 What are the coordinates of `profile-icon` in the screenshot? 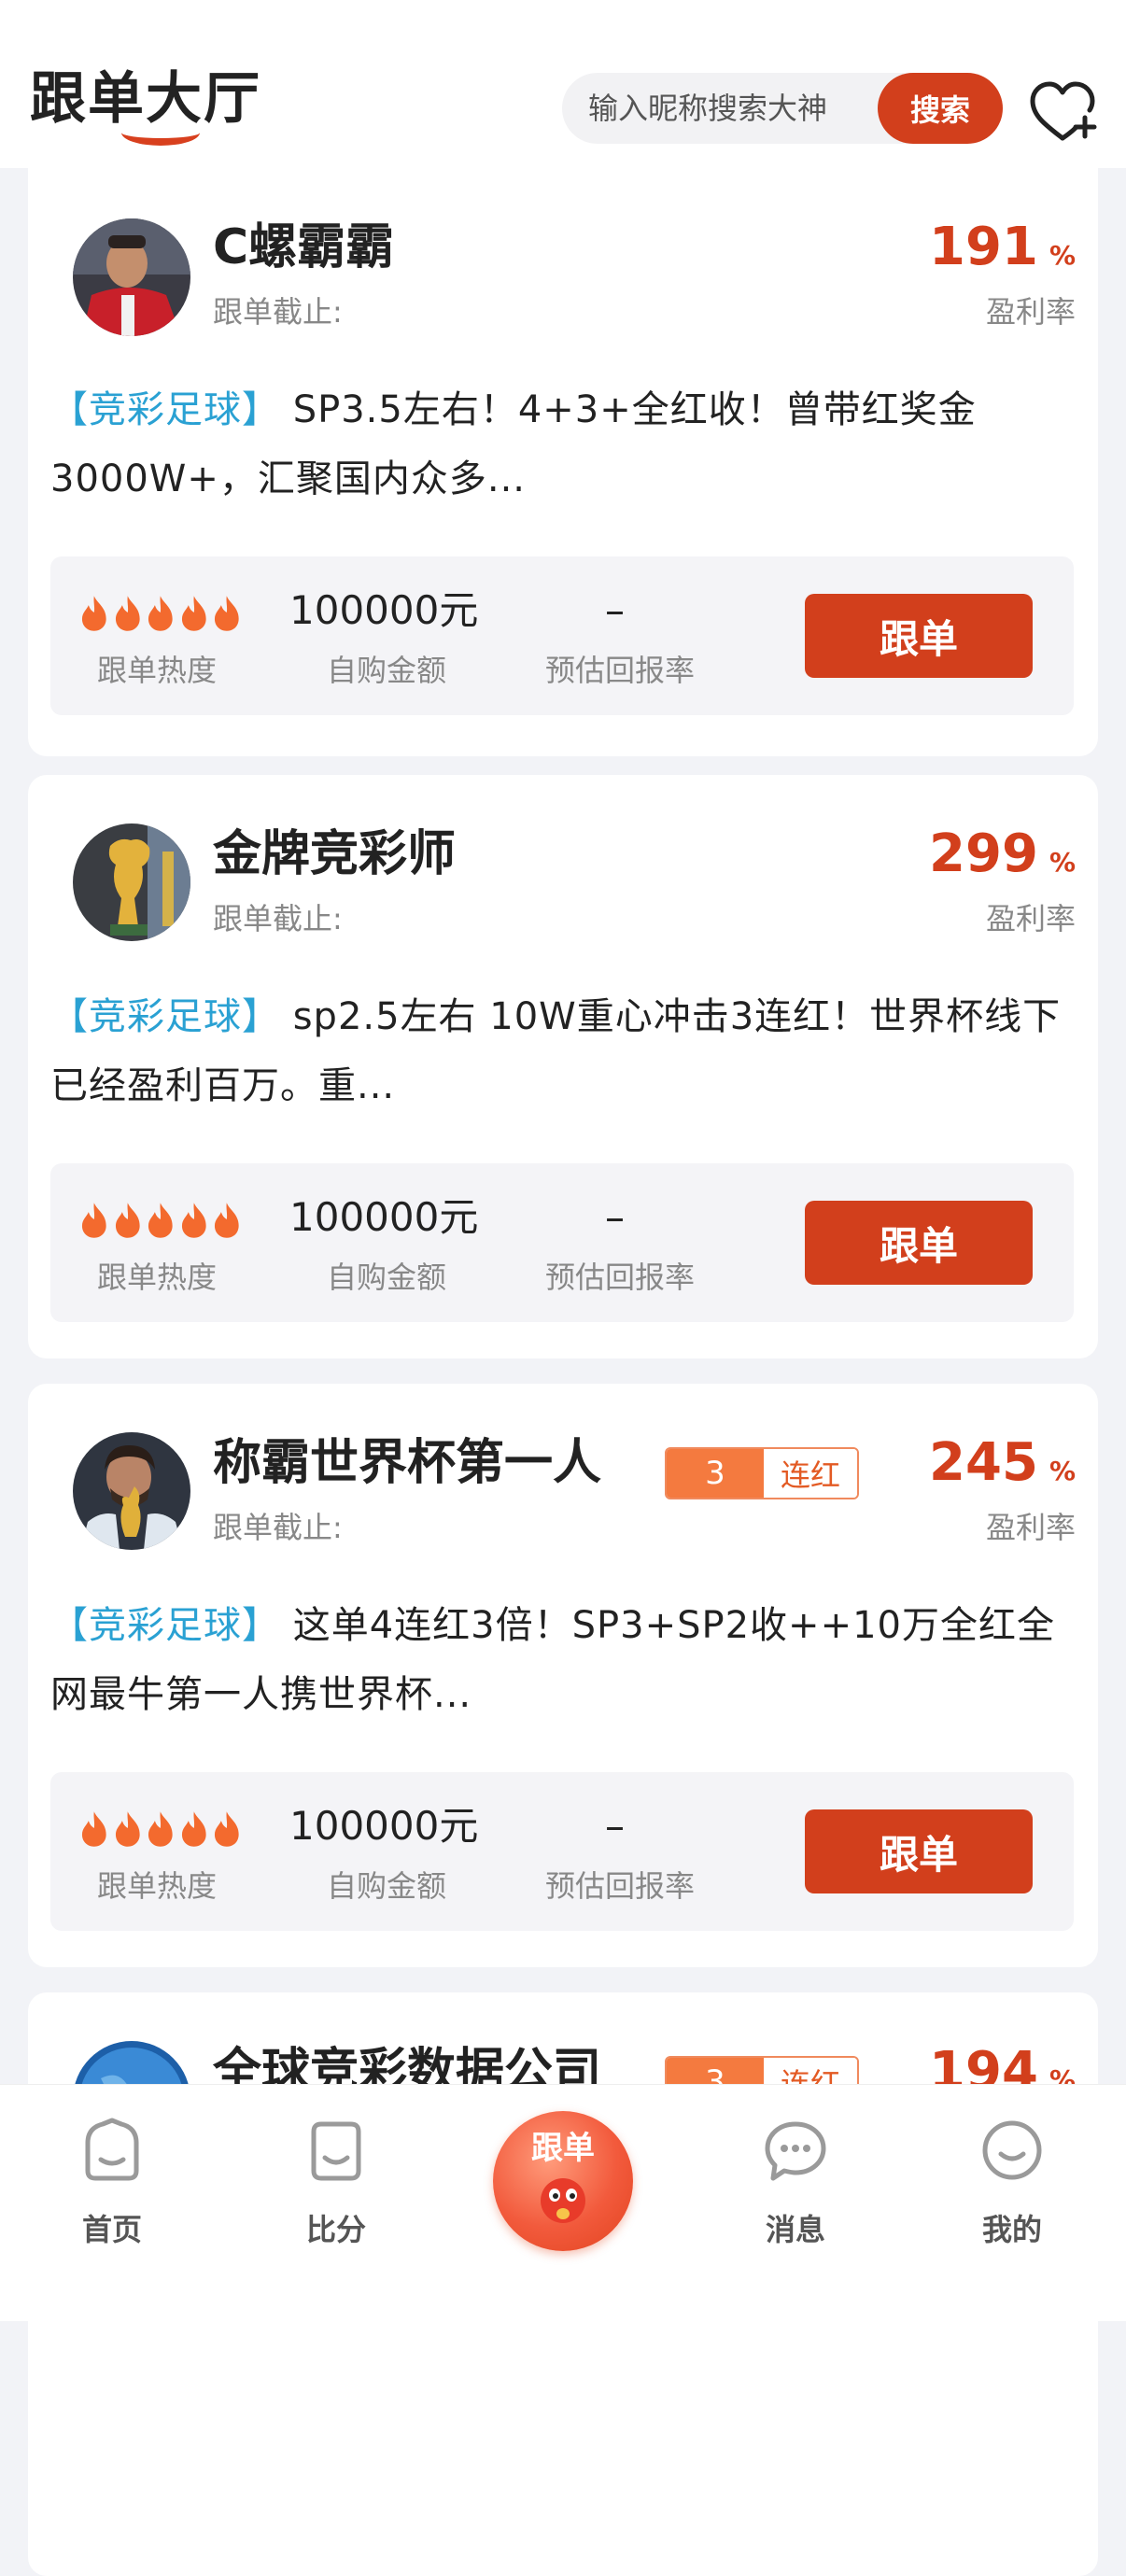 It's located at (1012, 2150).